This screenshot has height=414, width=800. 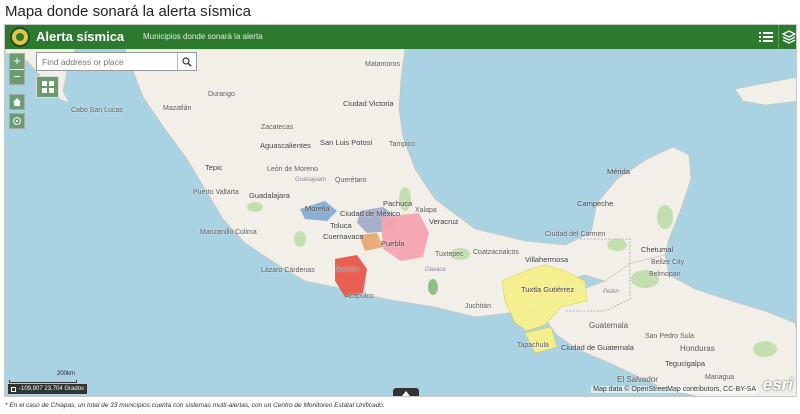 I want to click on place-label: Honduras, so click(x=697, y=348).